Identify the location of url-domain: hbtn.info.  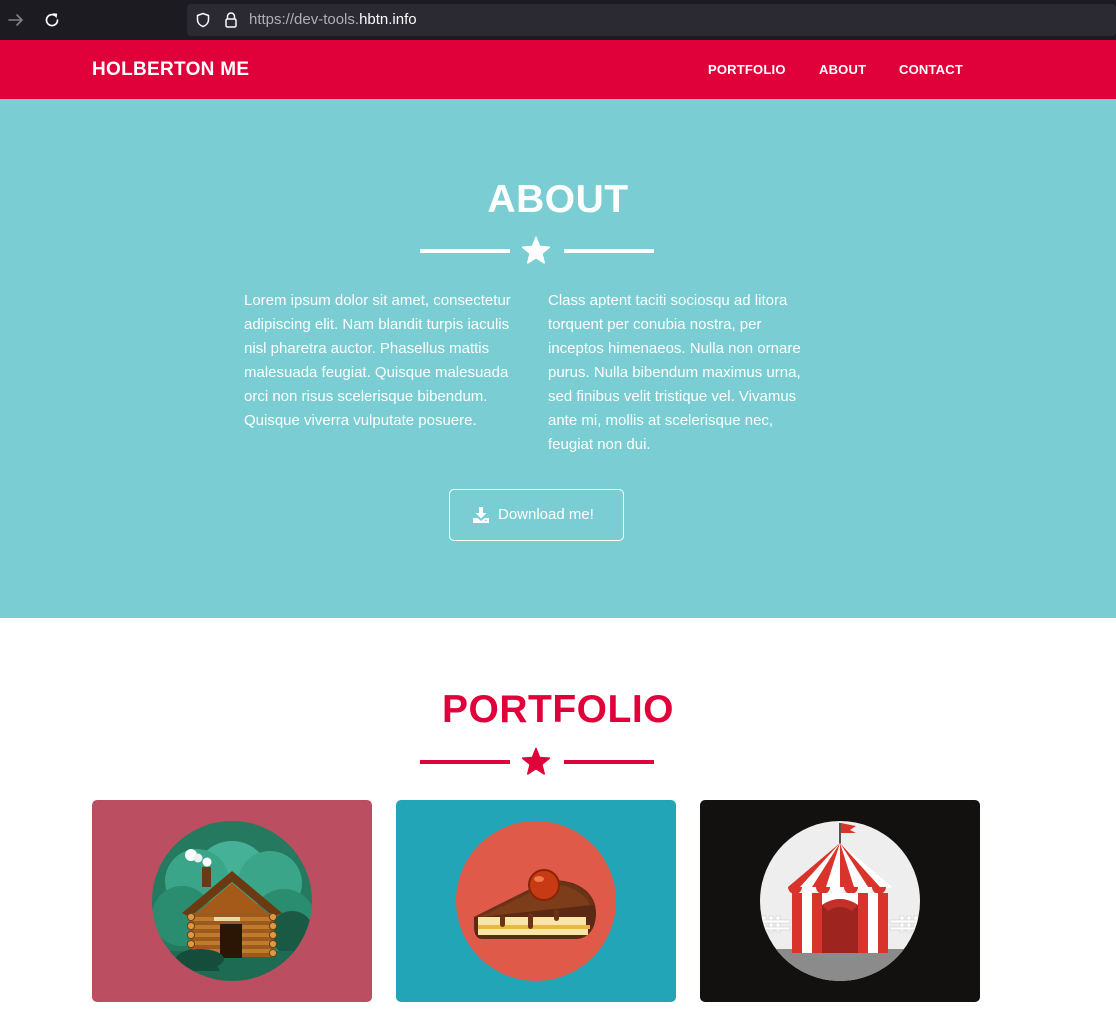
(388, 19).